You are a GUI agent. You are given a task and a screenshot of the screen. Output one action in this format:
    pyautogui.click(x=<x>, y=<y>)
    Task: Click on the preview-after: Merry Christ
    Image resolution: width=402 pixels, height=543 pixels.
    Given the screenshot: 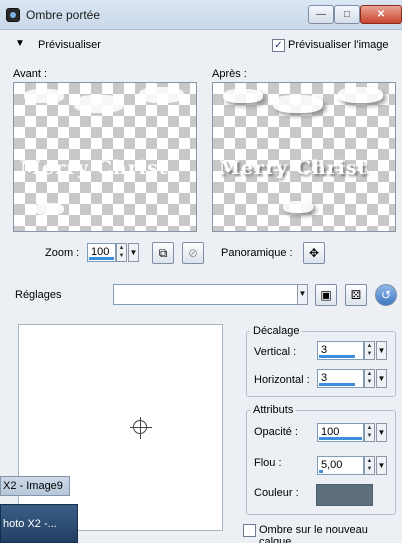 What is the action you would take?
    pyautogui.click(x=304, y=157)
    